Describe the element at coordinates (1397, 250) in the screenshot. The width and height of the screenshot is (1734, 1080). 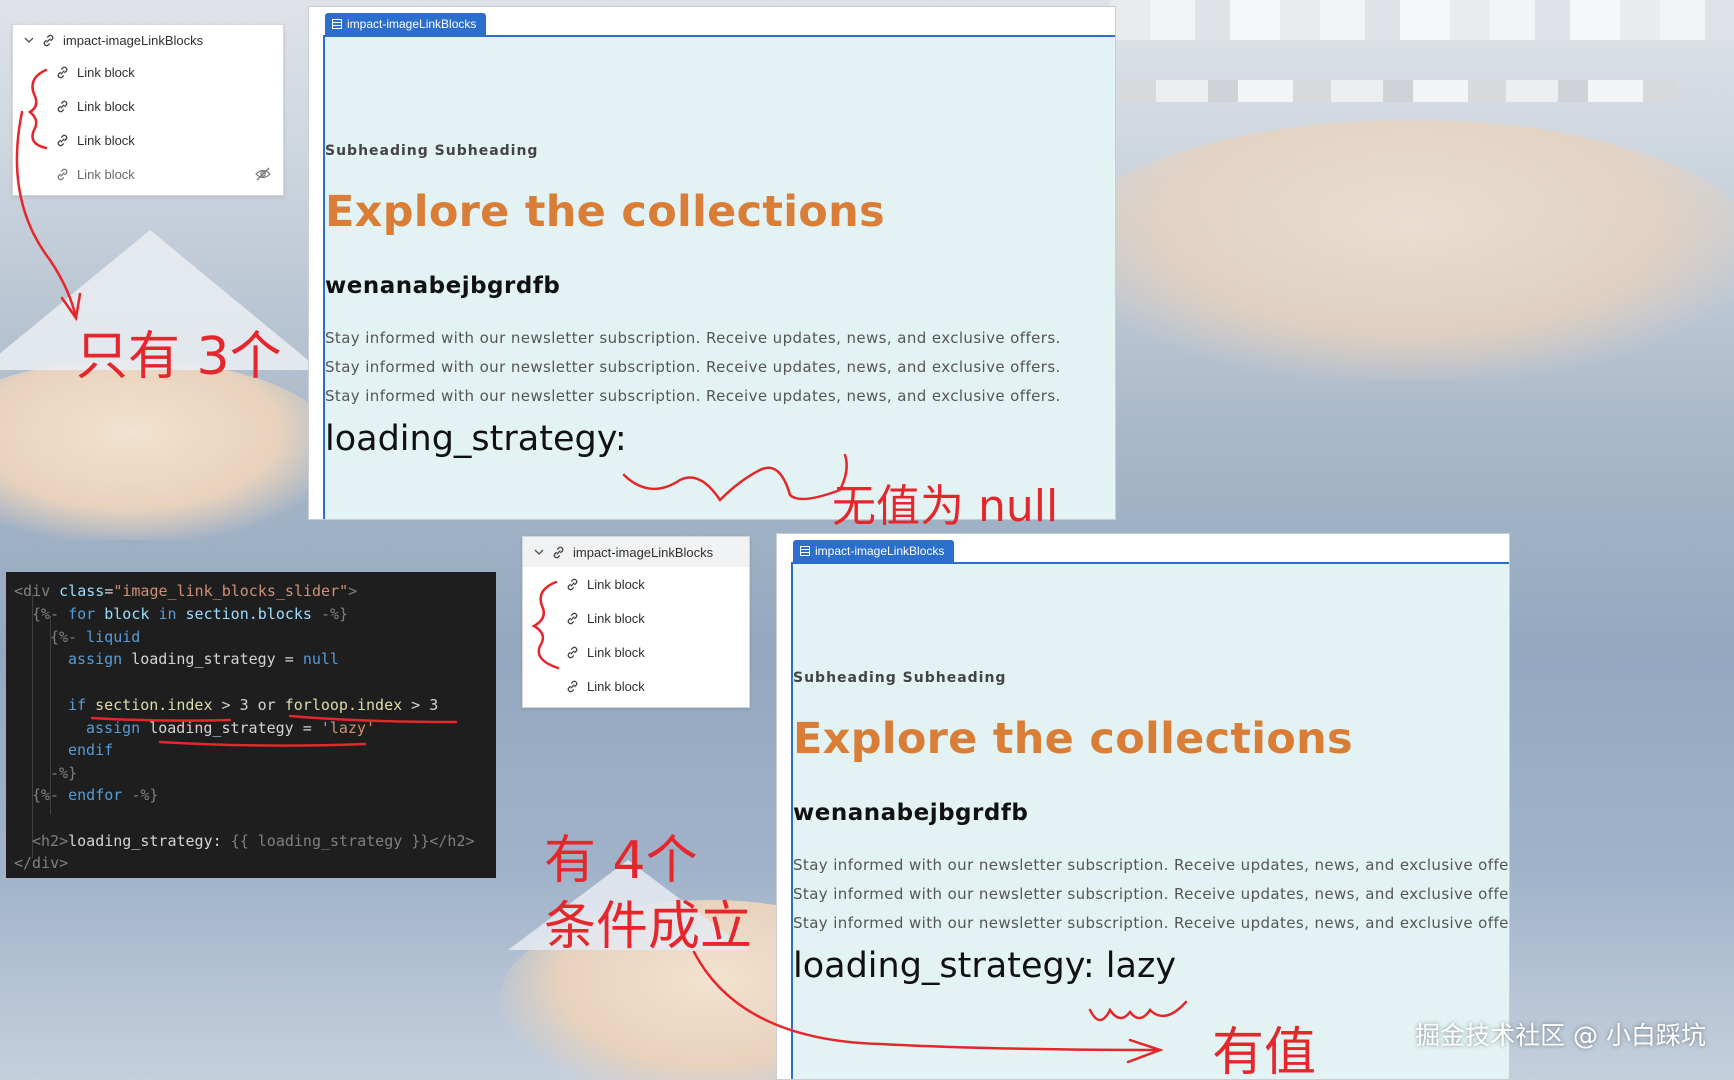
I see `sand-dune-mid` at that location.